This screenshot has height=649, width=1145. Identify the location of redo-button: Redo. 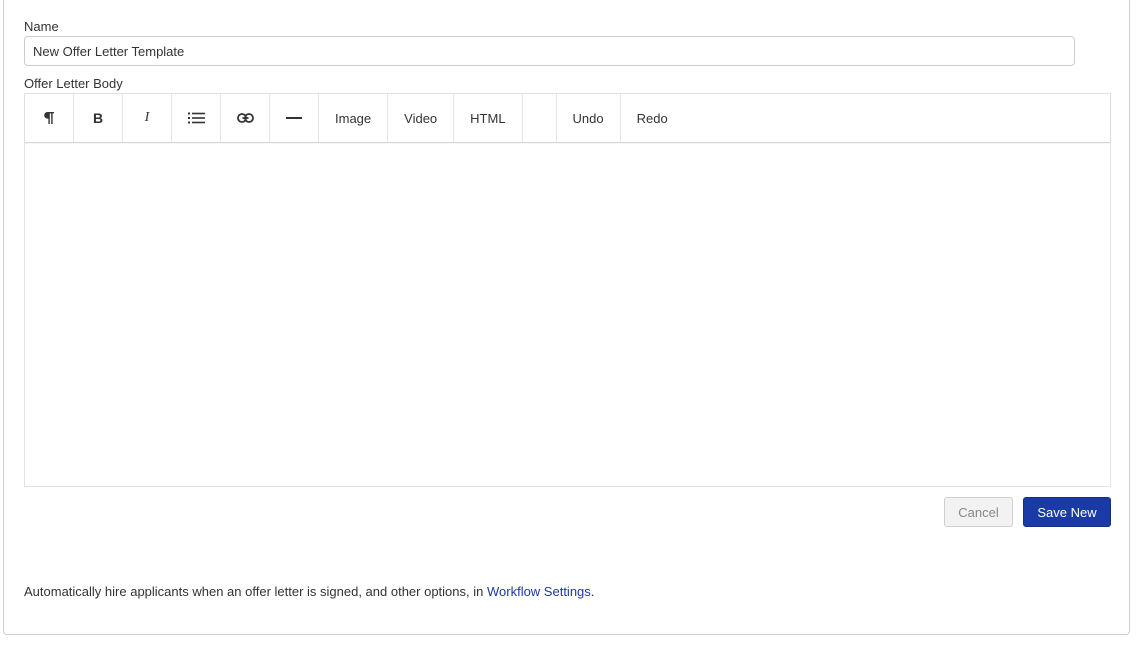
(652, 118).